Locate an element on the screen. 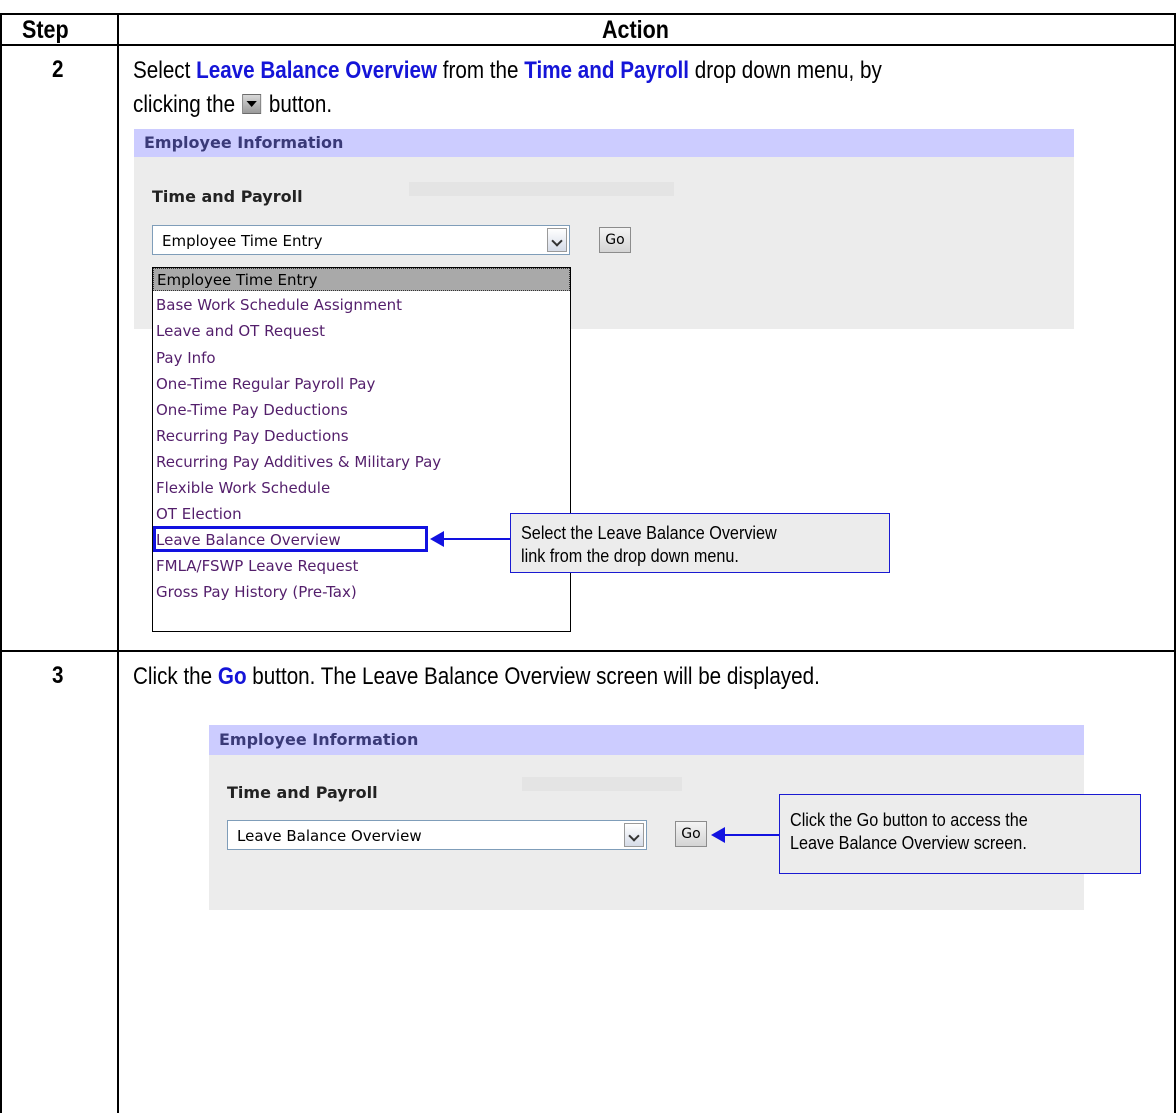 The width and height of the screenshot is (1176, 1113). dropdown-item: Employee Time Entry is located at coordinates (361, 279).